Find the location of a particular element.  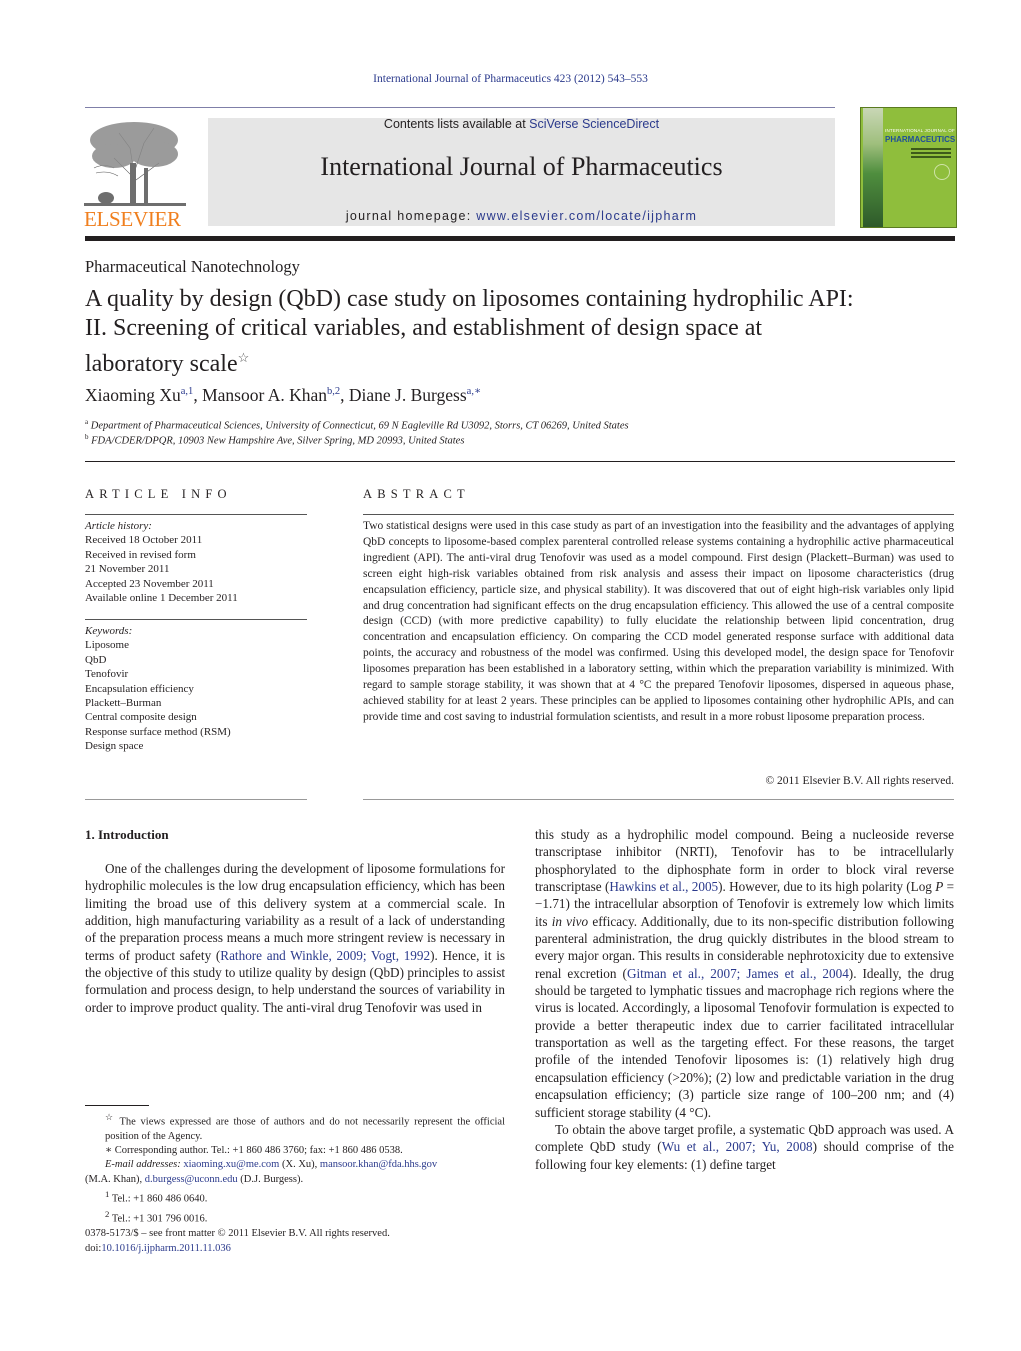

contents-prefix: Contents lists available at is located at coordinates (456, 124).